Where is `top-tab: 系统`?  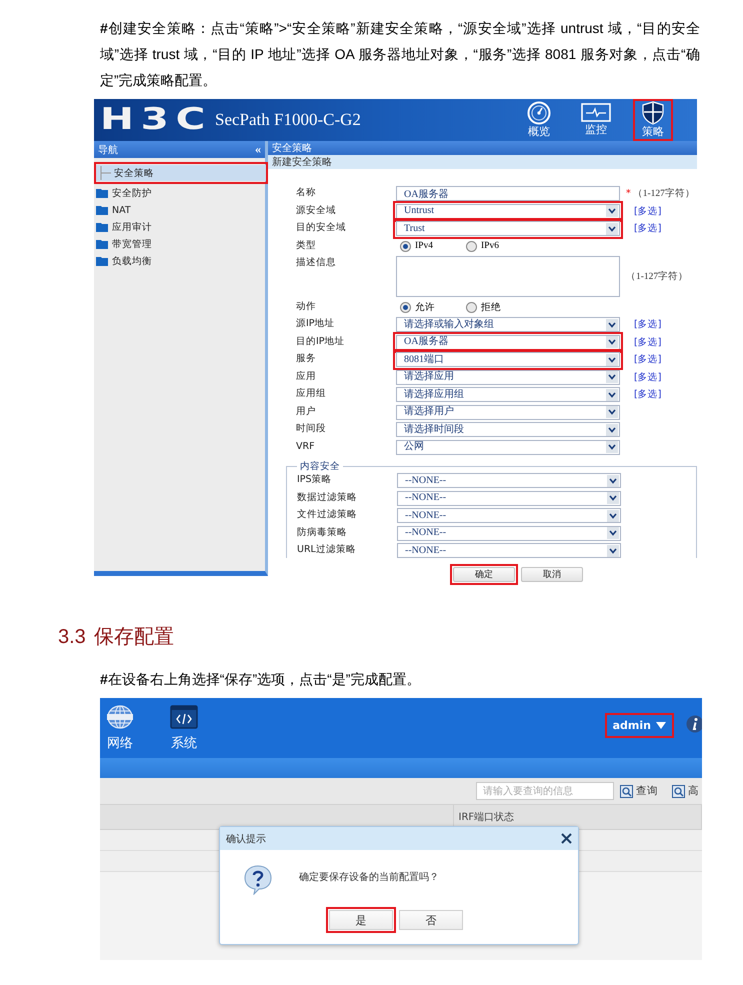
top-tab: 系统 is located at coordinates (184, 728).